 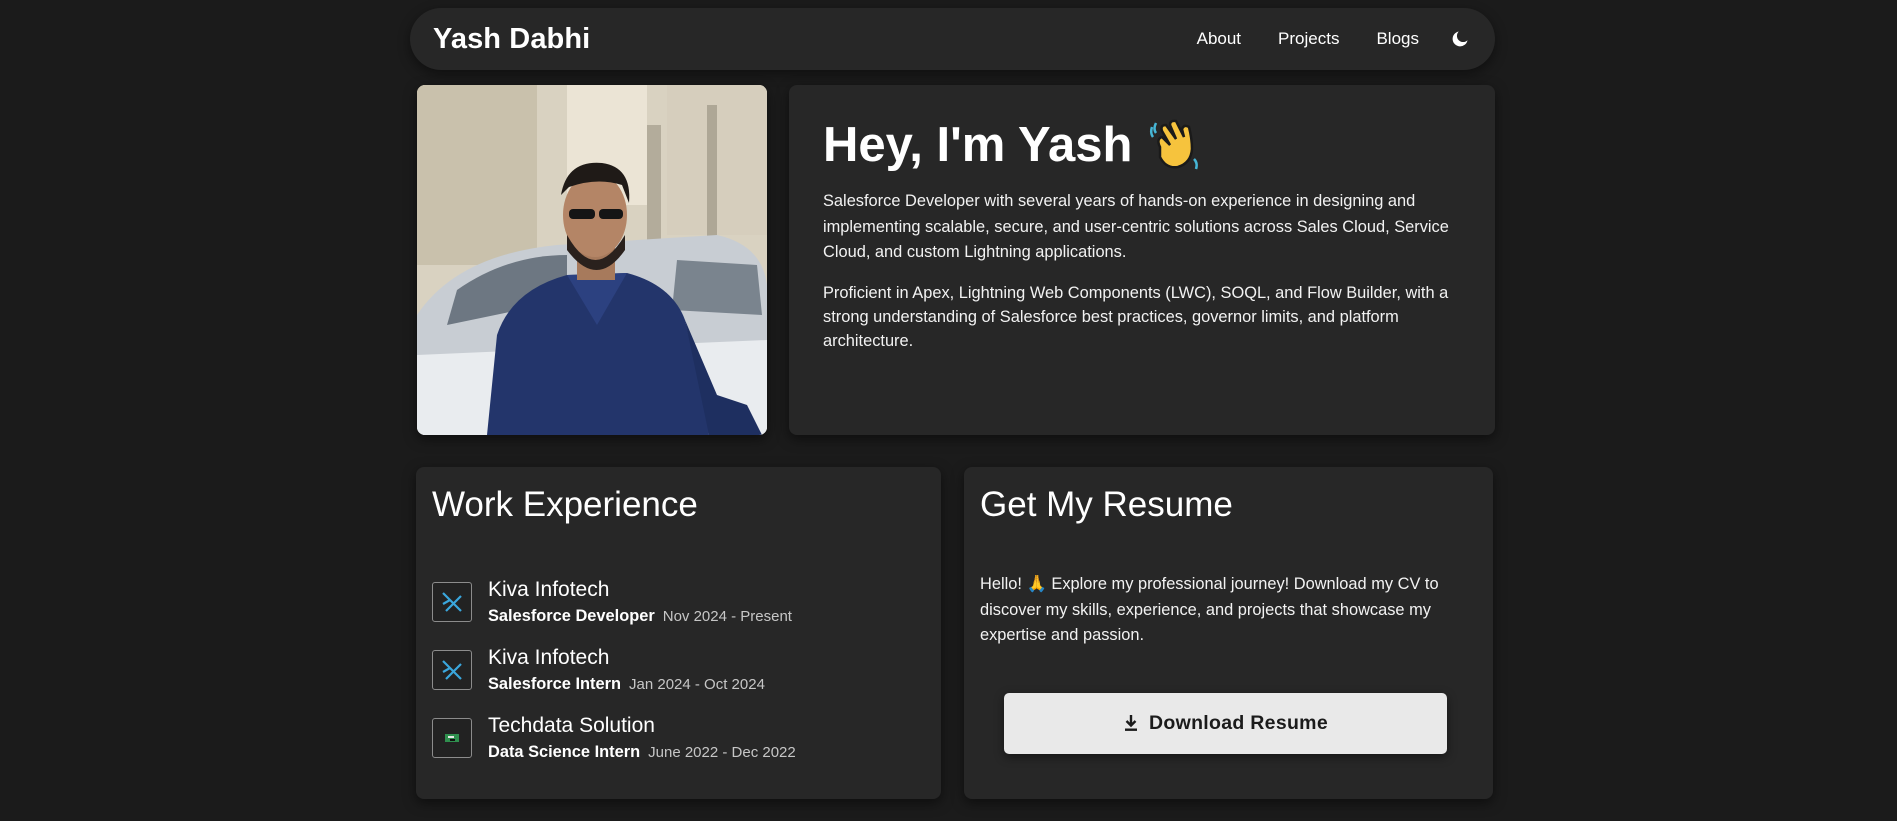 What do you see at coordinates (452, 738) in the screenshot?
I see `techdata-logo-icon` at bounding box center [452, 738].